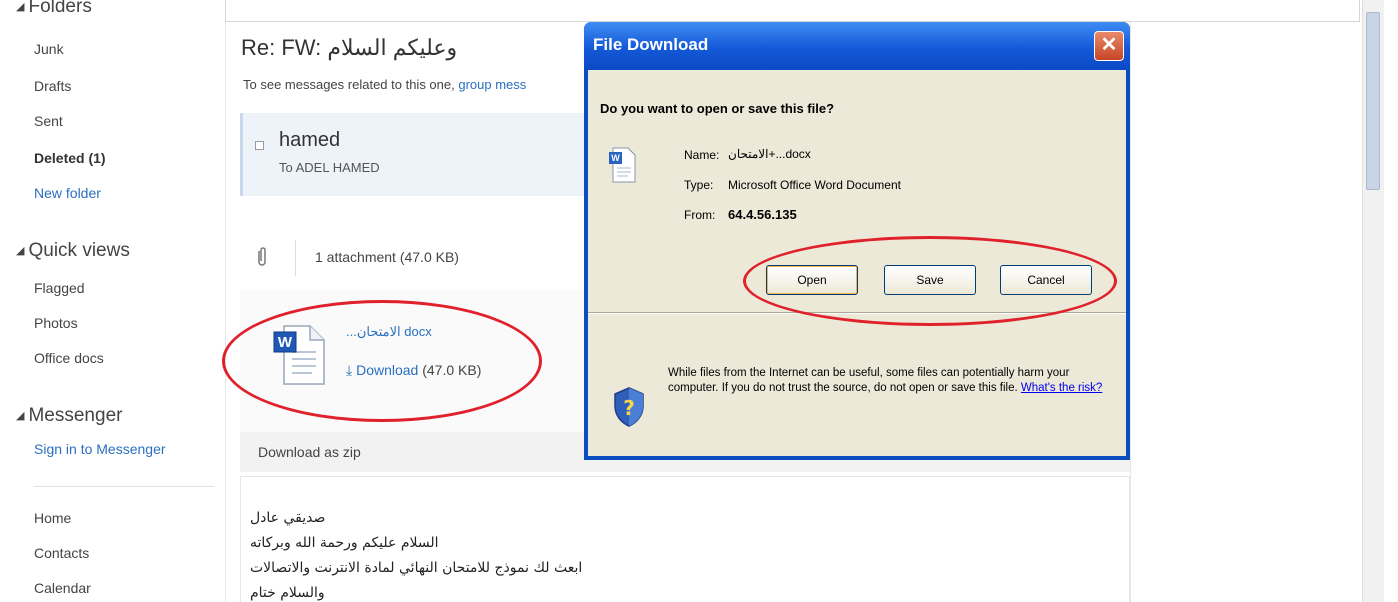  Describe the element at coordinates (382, 361) in the screenshot. I see `annotation-oval-attachment` at that location.